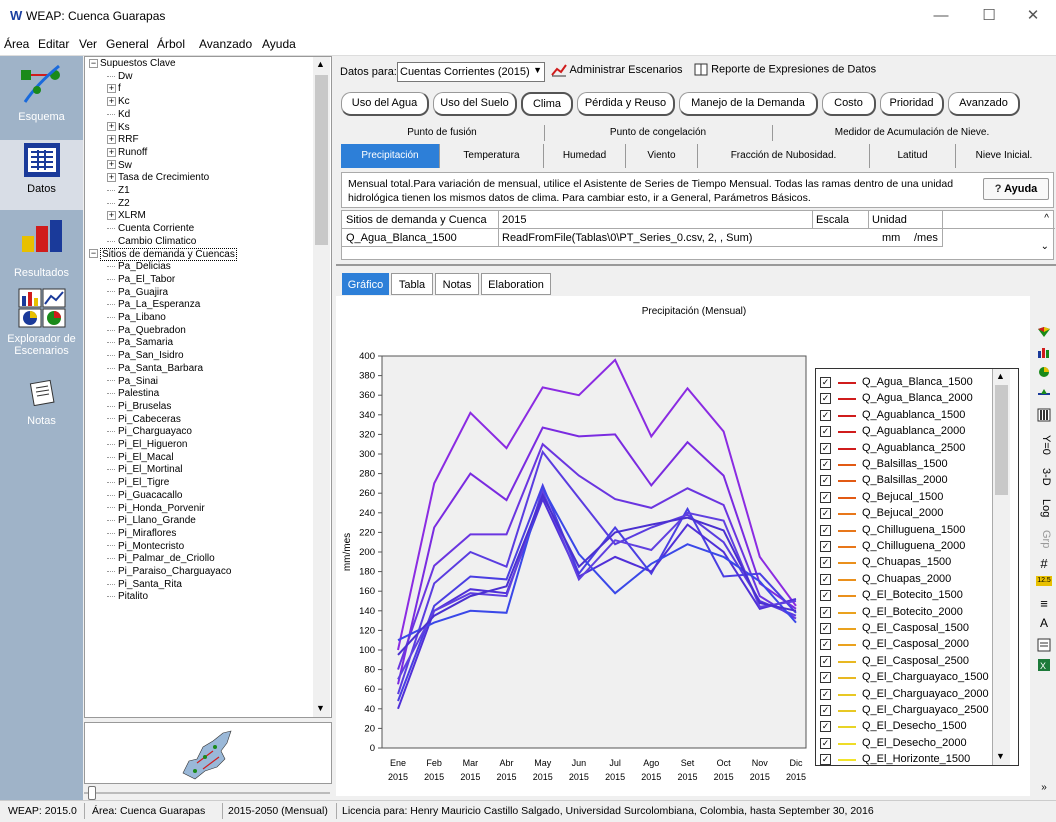 The image size is (1056, 822). Describe the element at coordinates (1044, 665) in the screenshot. I see `excel-export-icon: X` at that location.